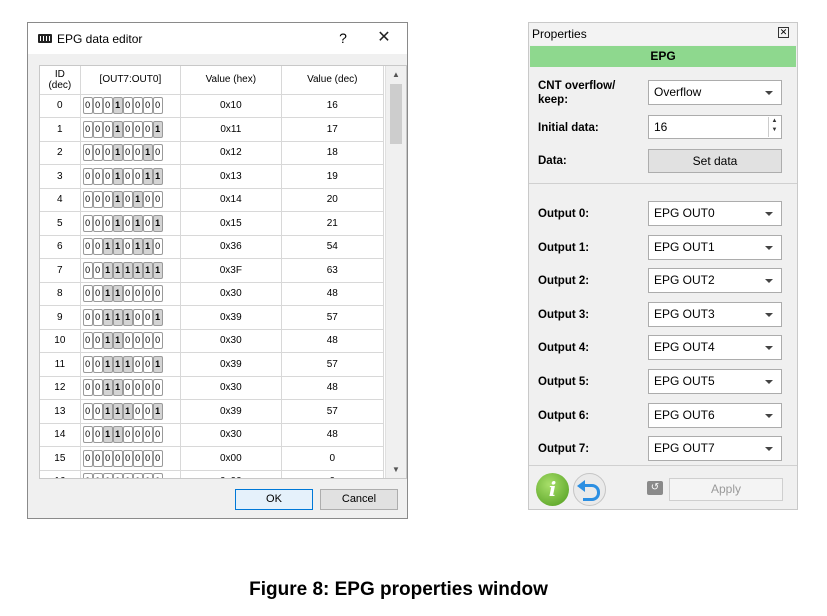  I want to click on row-dec-value: 21, so click(333, 223).